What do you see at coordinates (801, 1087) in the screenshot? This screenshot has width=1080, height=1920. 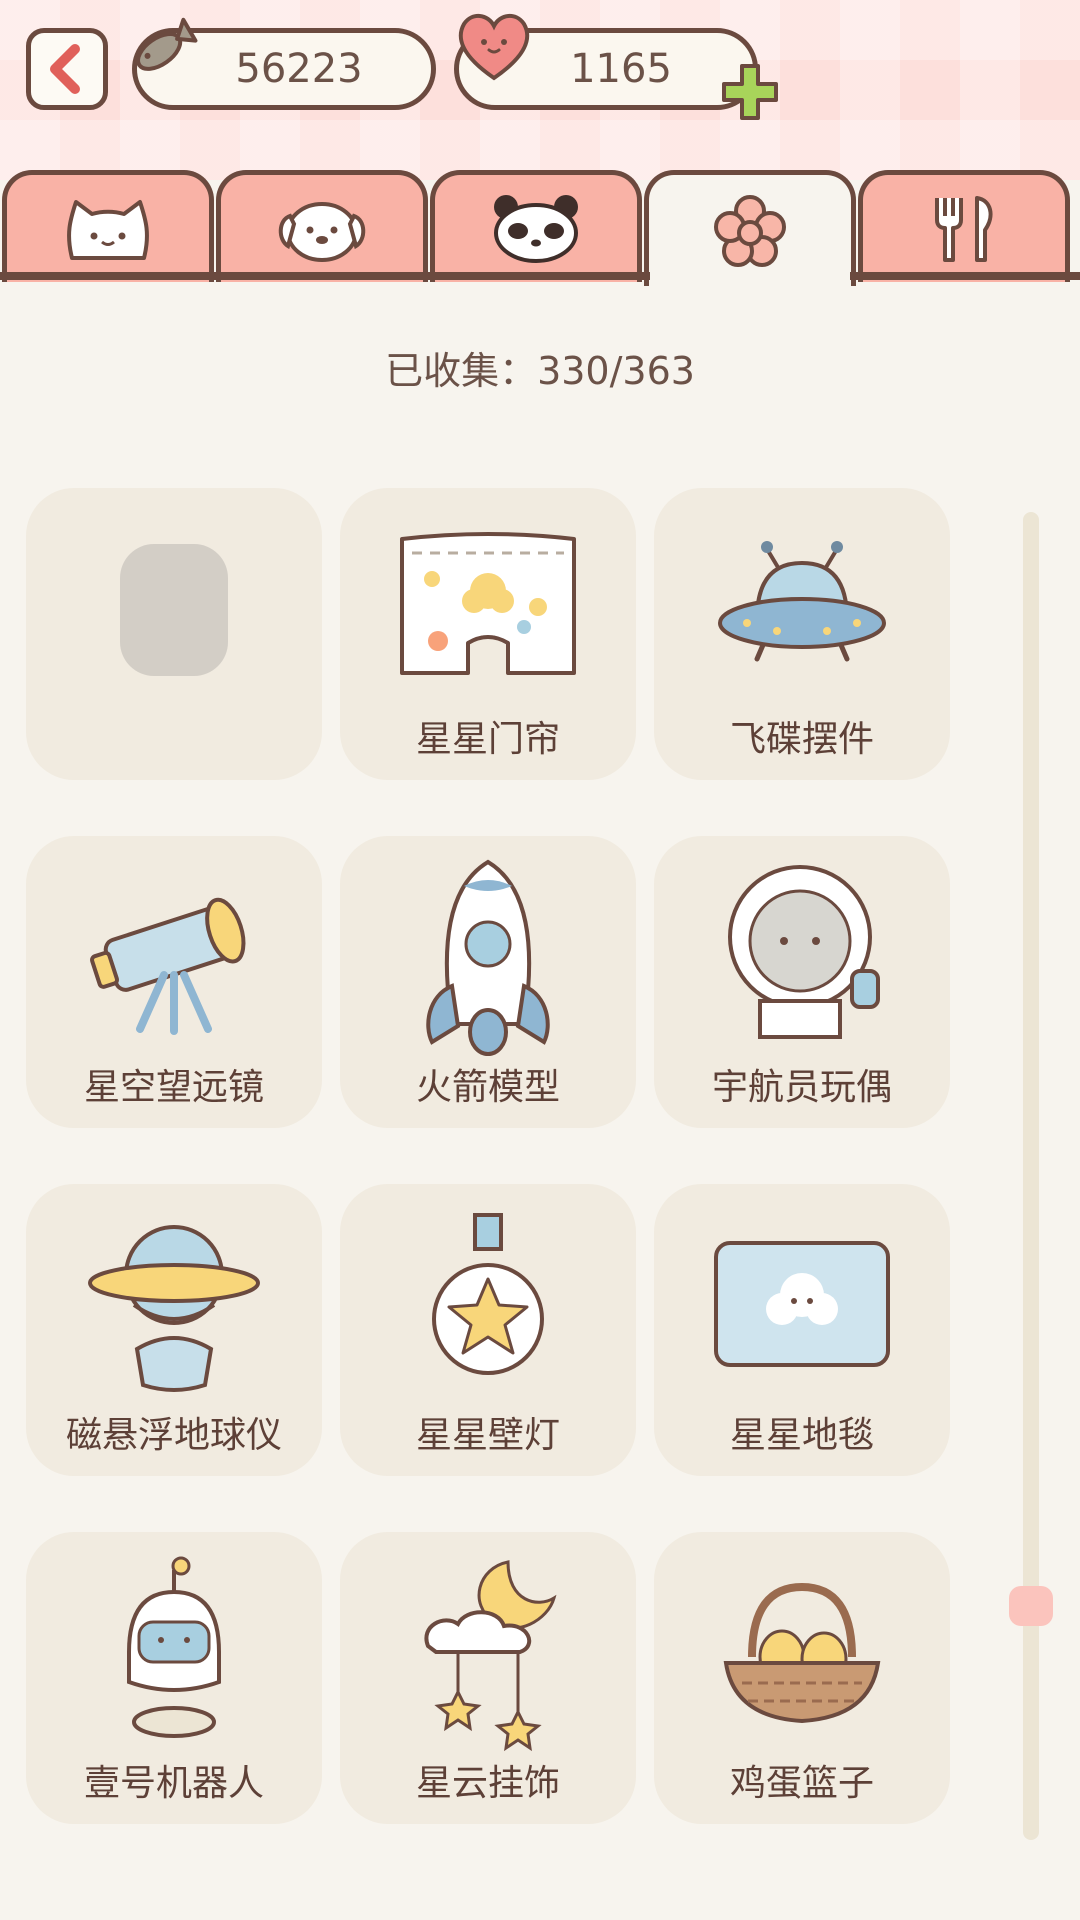 I see `item-label: 宇航员玩偶` at bounding box center [801, 1087].